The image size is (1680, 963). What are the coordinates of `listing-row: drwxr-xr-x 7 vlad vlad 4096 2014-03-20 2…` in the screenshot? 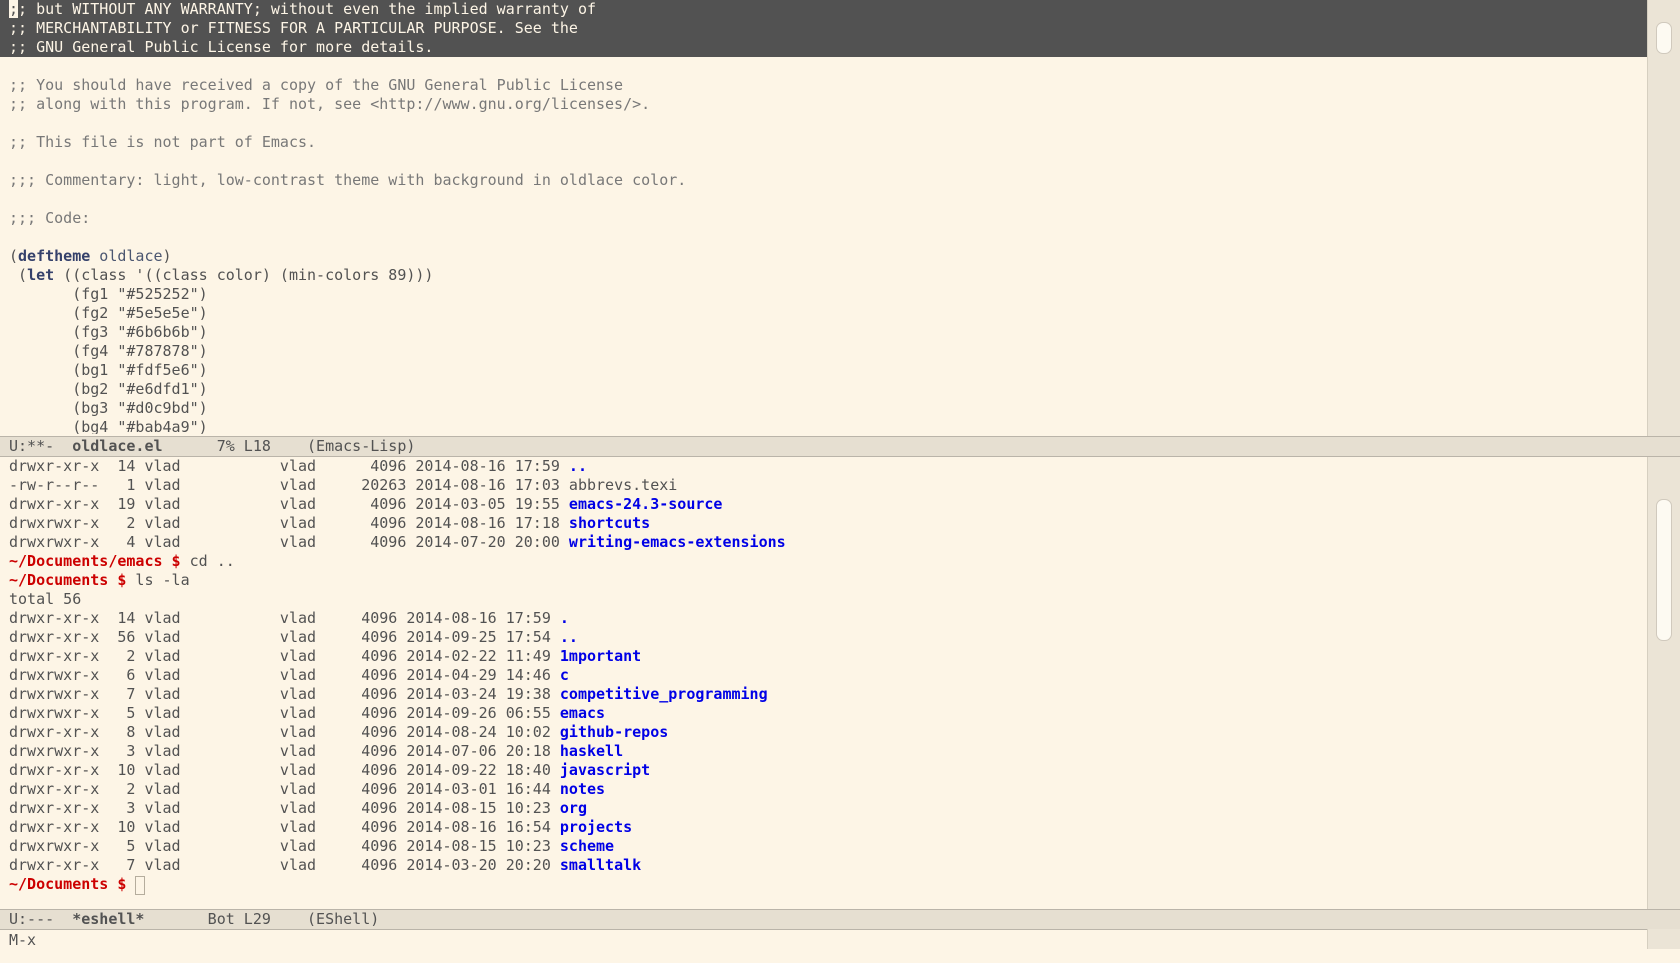 It's located at (824, 865).